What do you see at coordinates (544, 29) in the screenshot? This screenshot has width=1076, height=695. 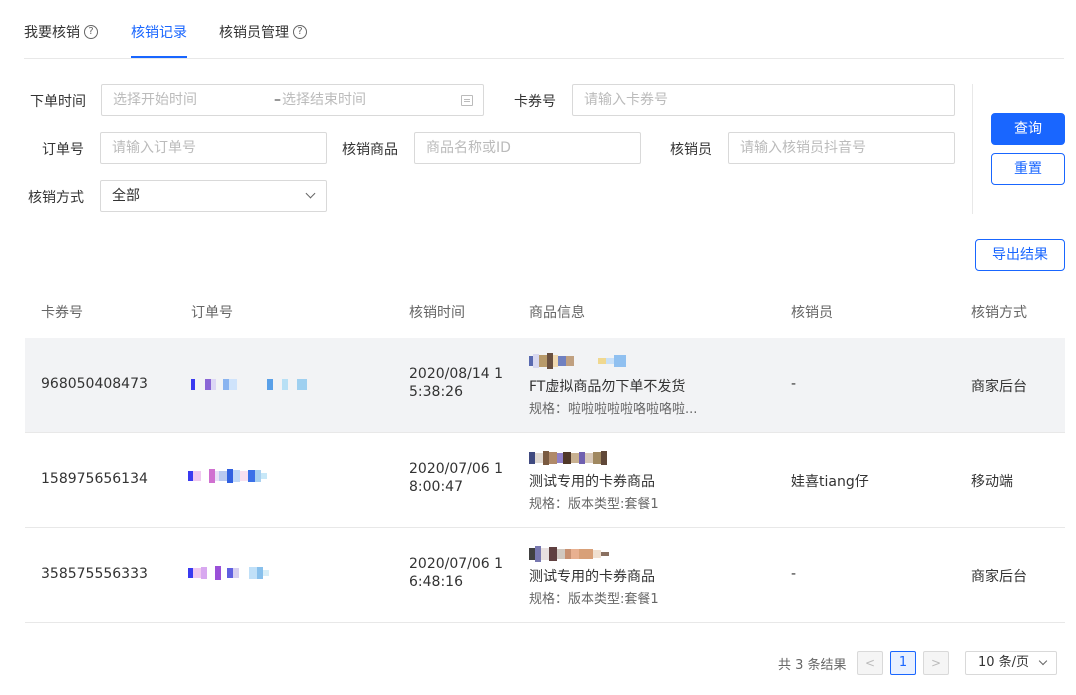 I see `tab-bar: 我要核销 ? 核销记录 核销员管理 ?` at bounding box center [544, 29].